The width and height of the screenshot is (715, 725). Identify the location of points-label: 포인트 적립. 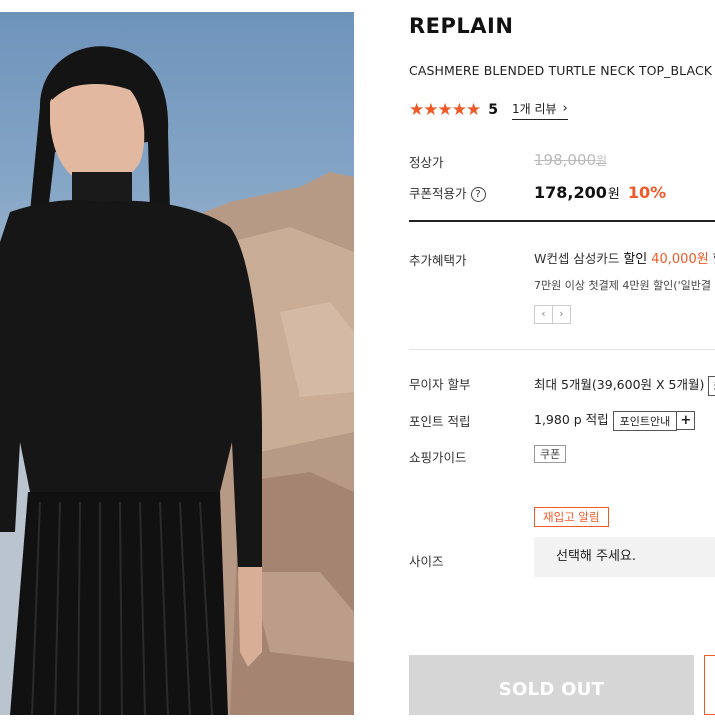
(440, 421).